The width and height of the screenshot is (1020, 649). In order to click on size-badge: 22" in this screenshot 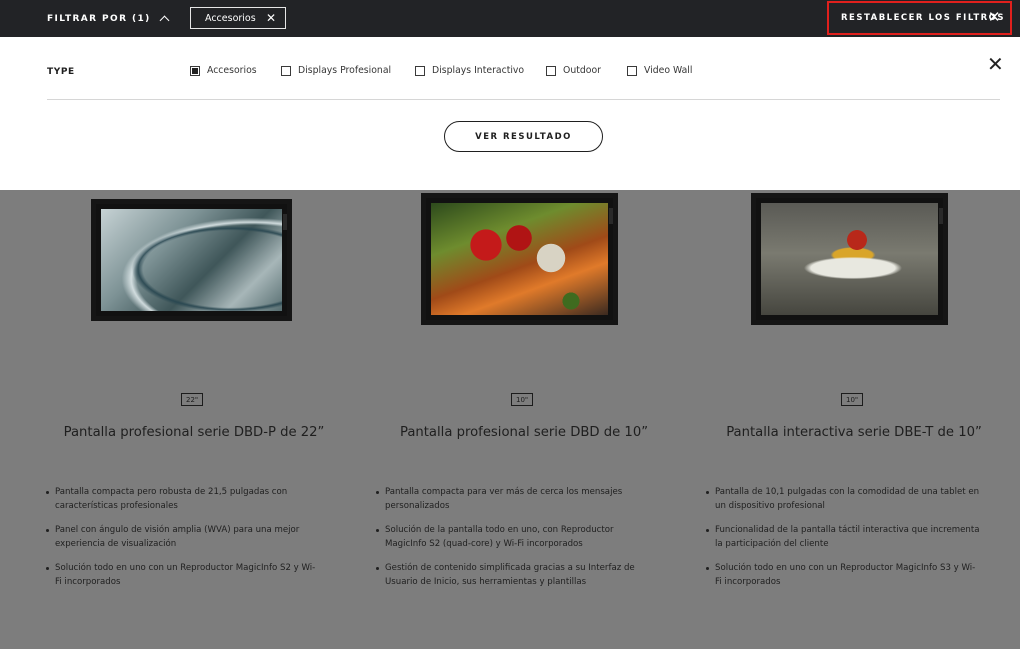, I will do `click(192, 399)`.